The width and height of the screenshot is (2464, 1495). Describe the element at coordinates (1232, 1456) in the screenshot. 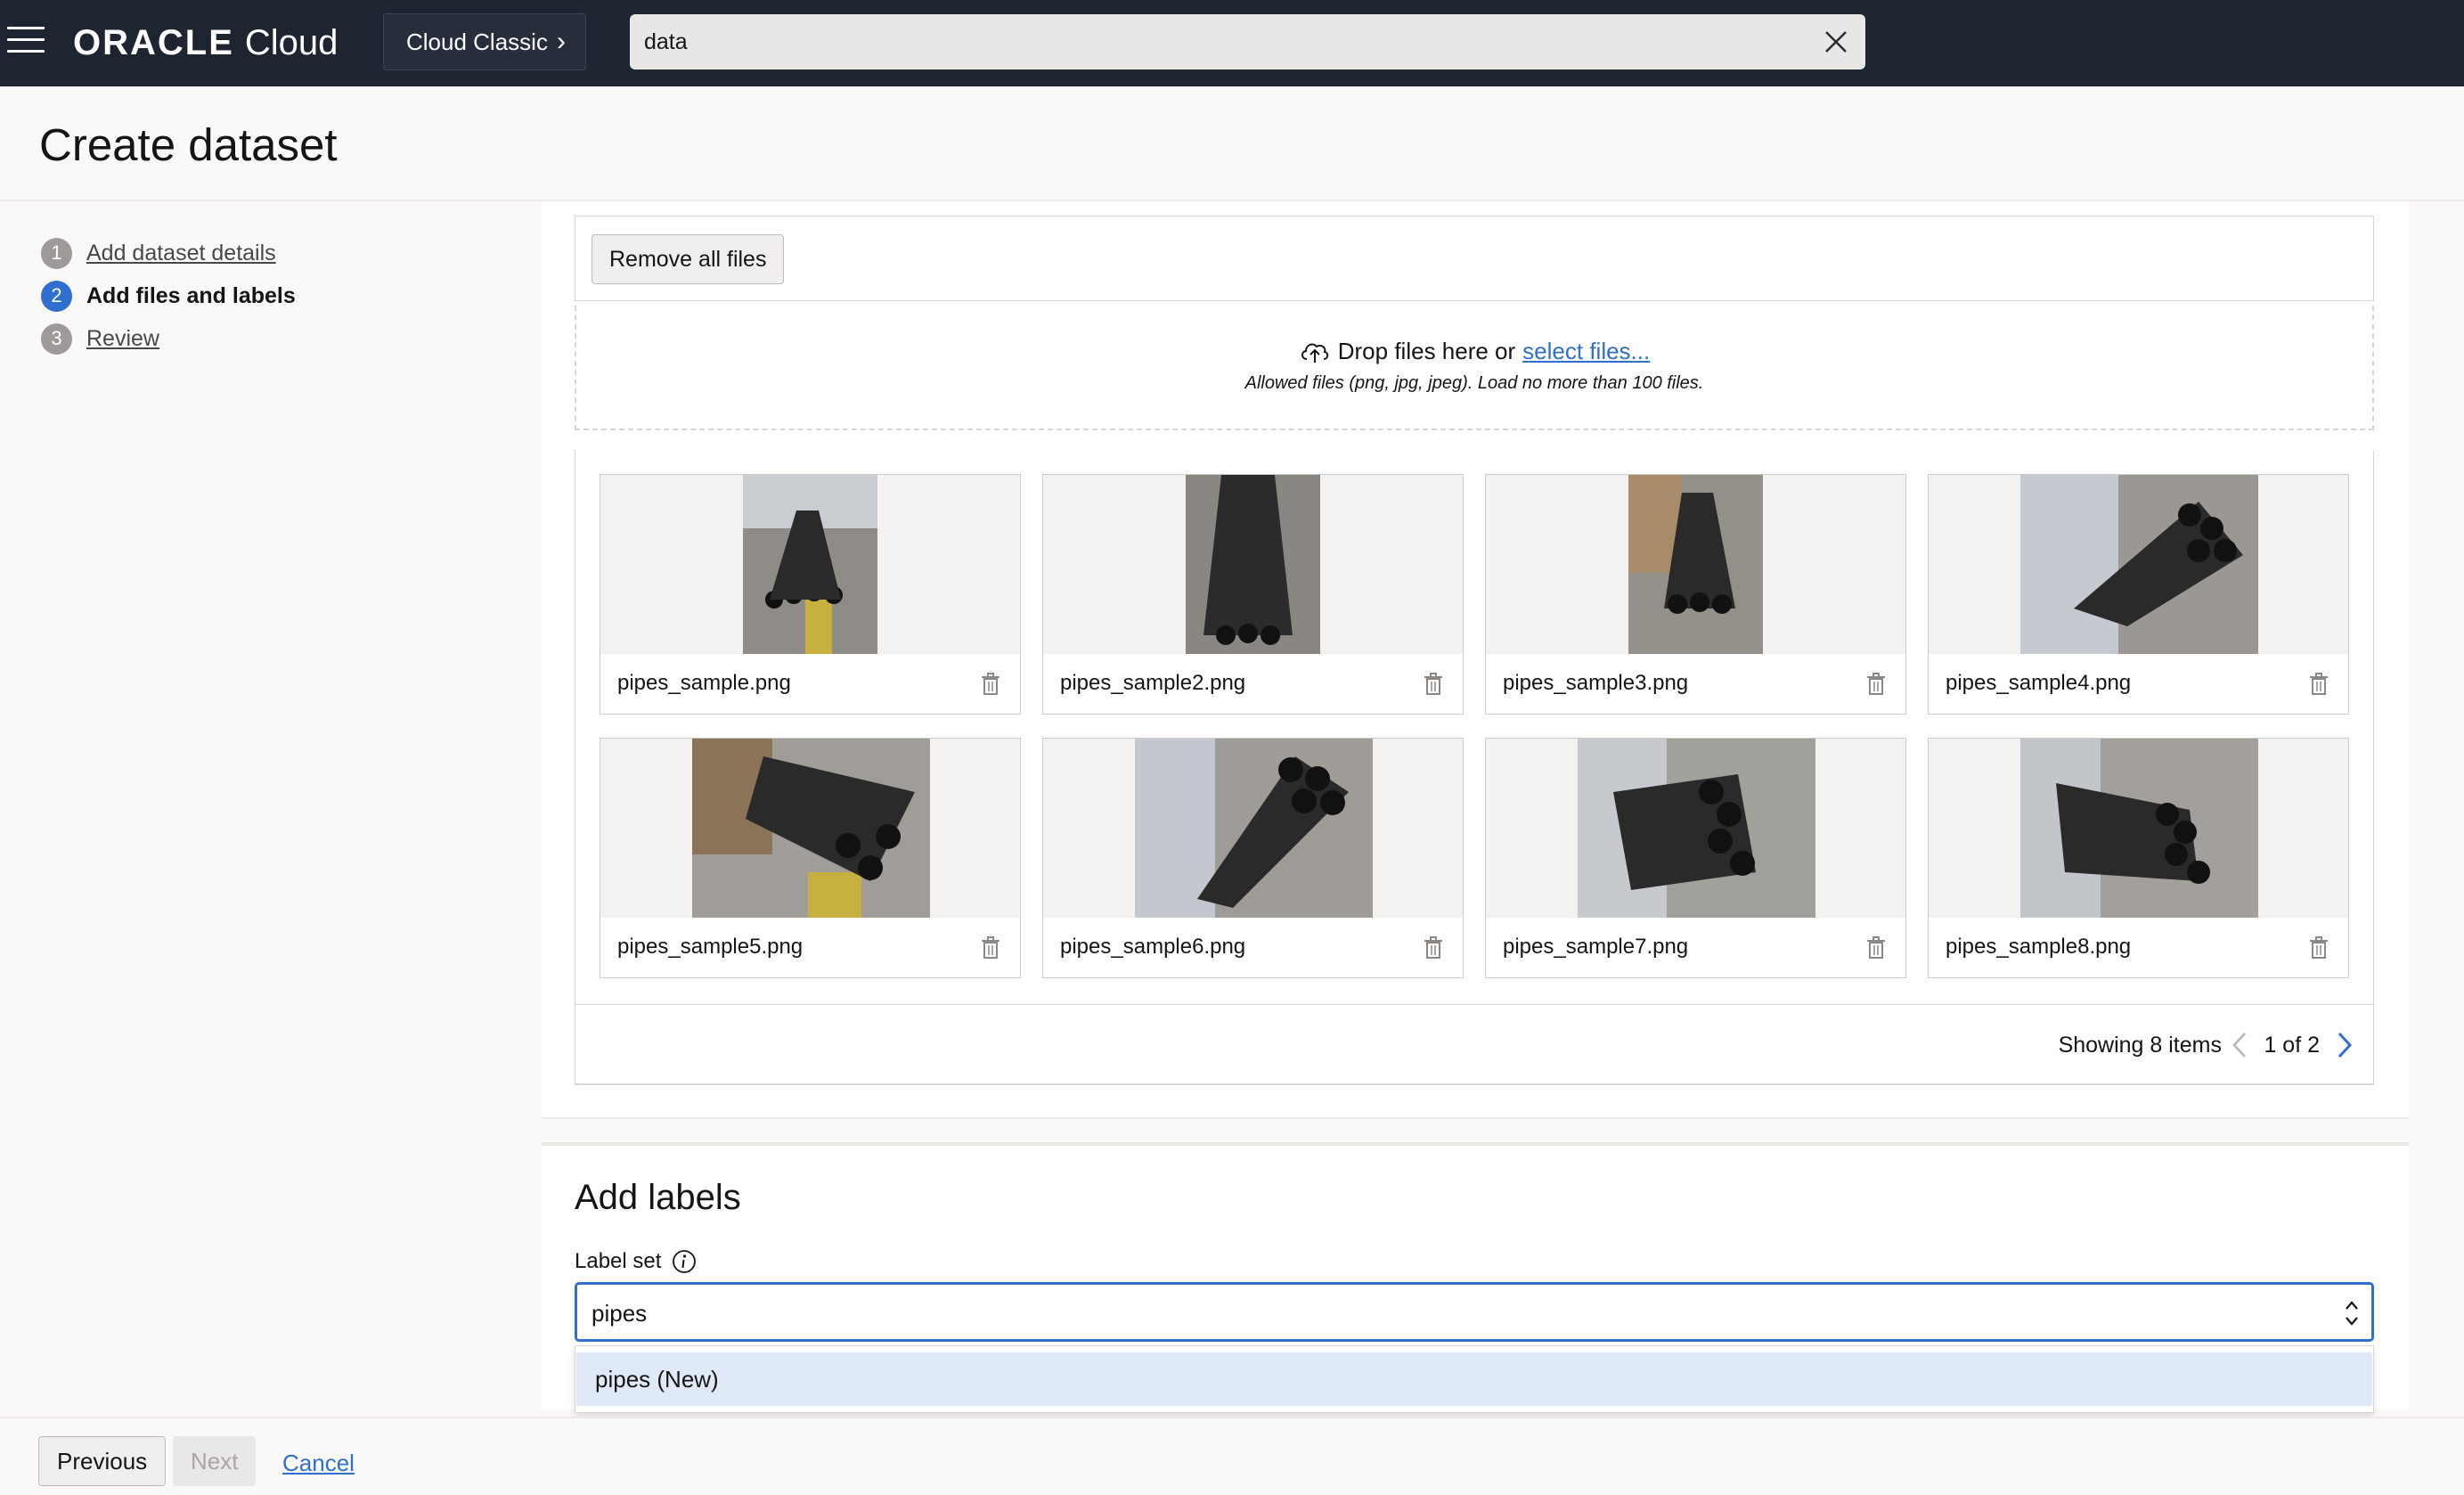

I see `wizard-footer: Previous Next Cancel` at that location.